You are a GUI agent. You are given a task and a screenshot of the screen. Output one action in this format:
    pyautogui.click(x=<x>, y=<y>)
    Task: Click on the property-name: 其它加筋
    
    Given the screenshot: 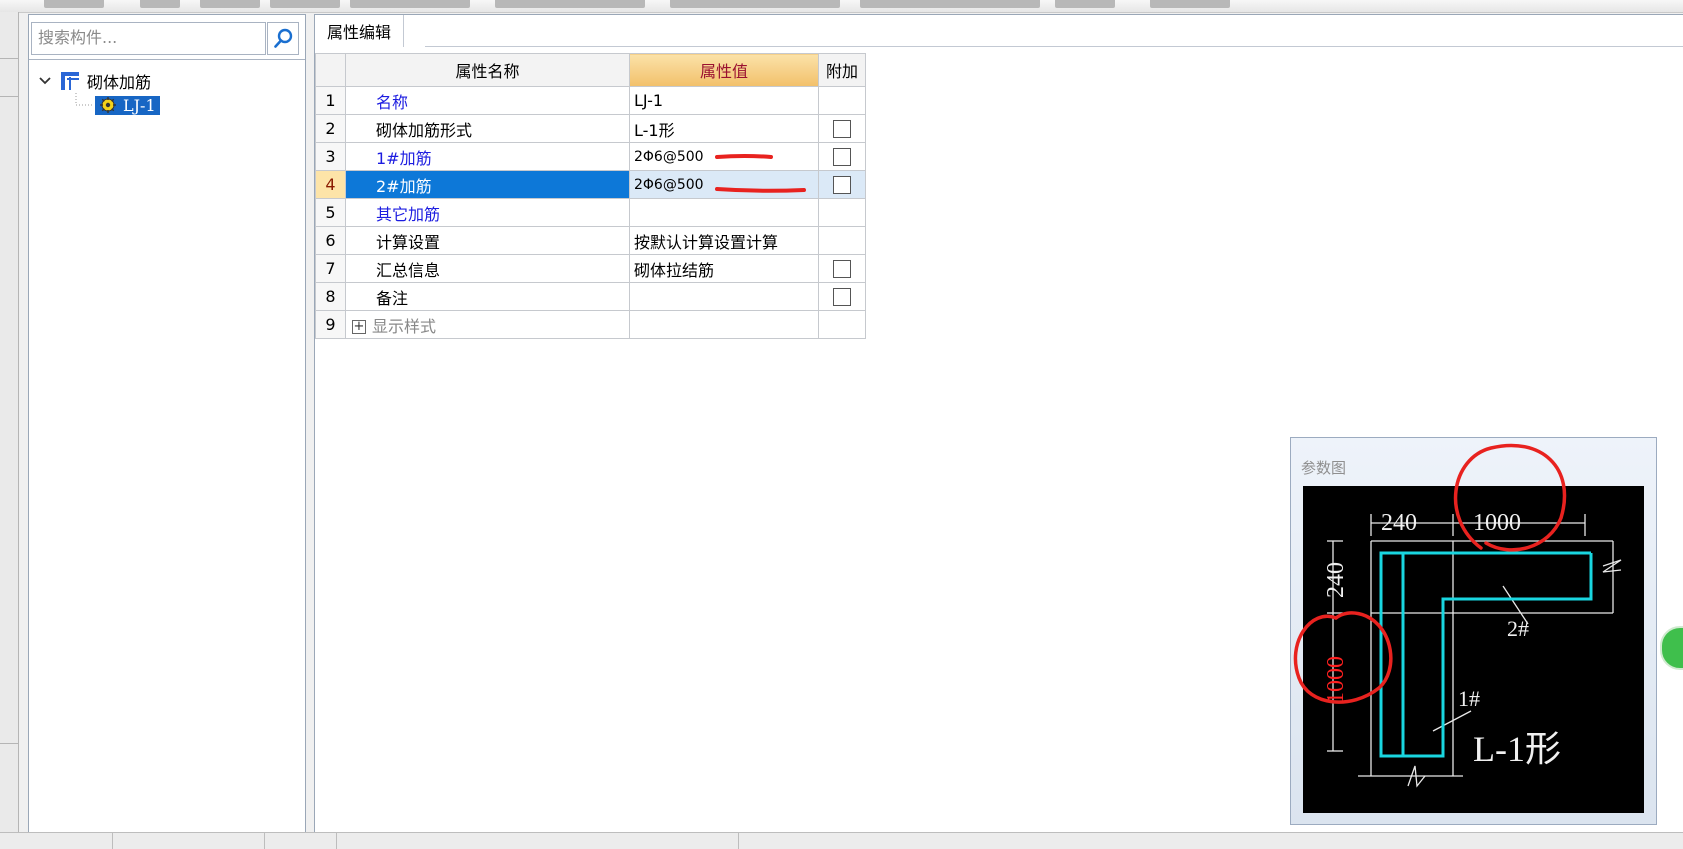 What is the action you would take?
    pyautogui.click(x=487, y=212)
    